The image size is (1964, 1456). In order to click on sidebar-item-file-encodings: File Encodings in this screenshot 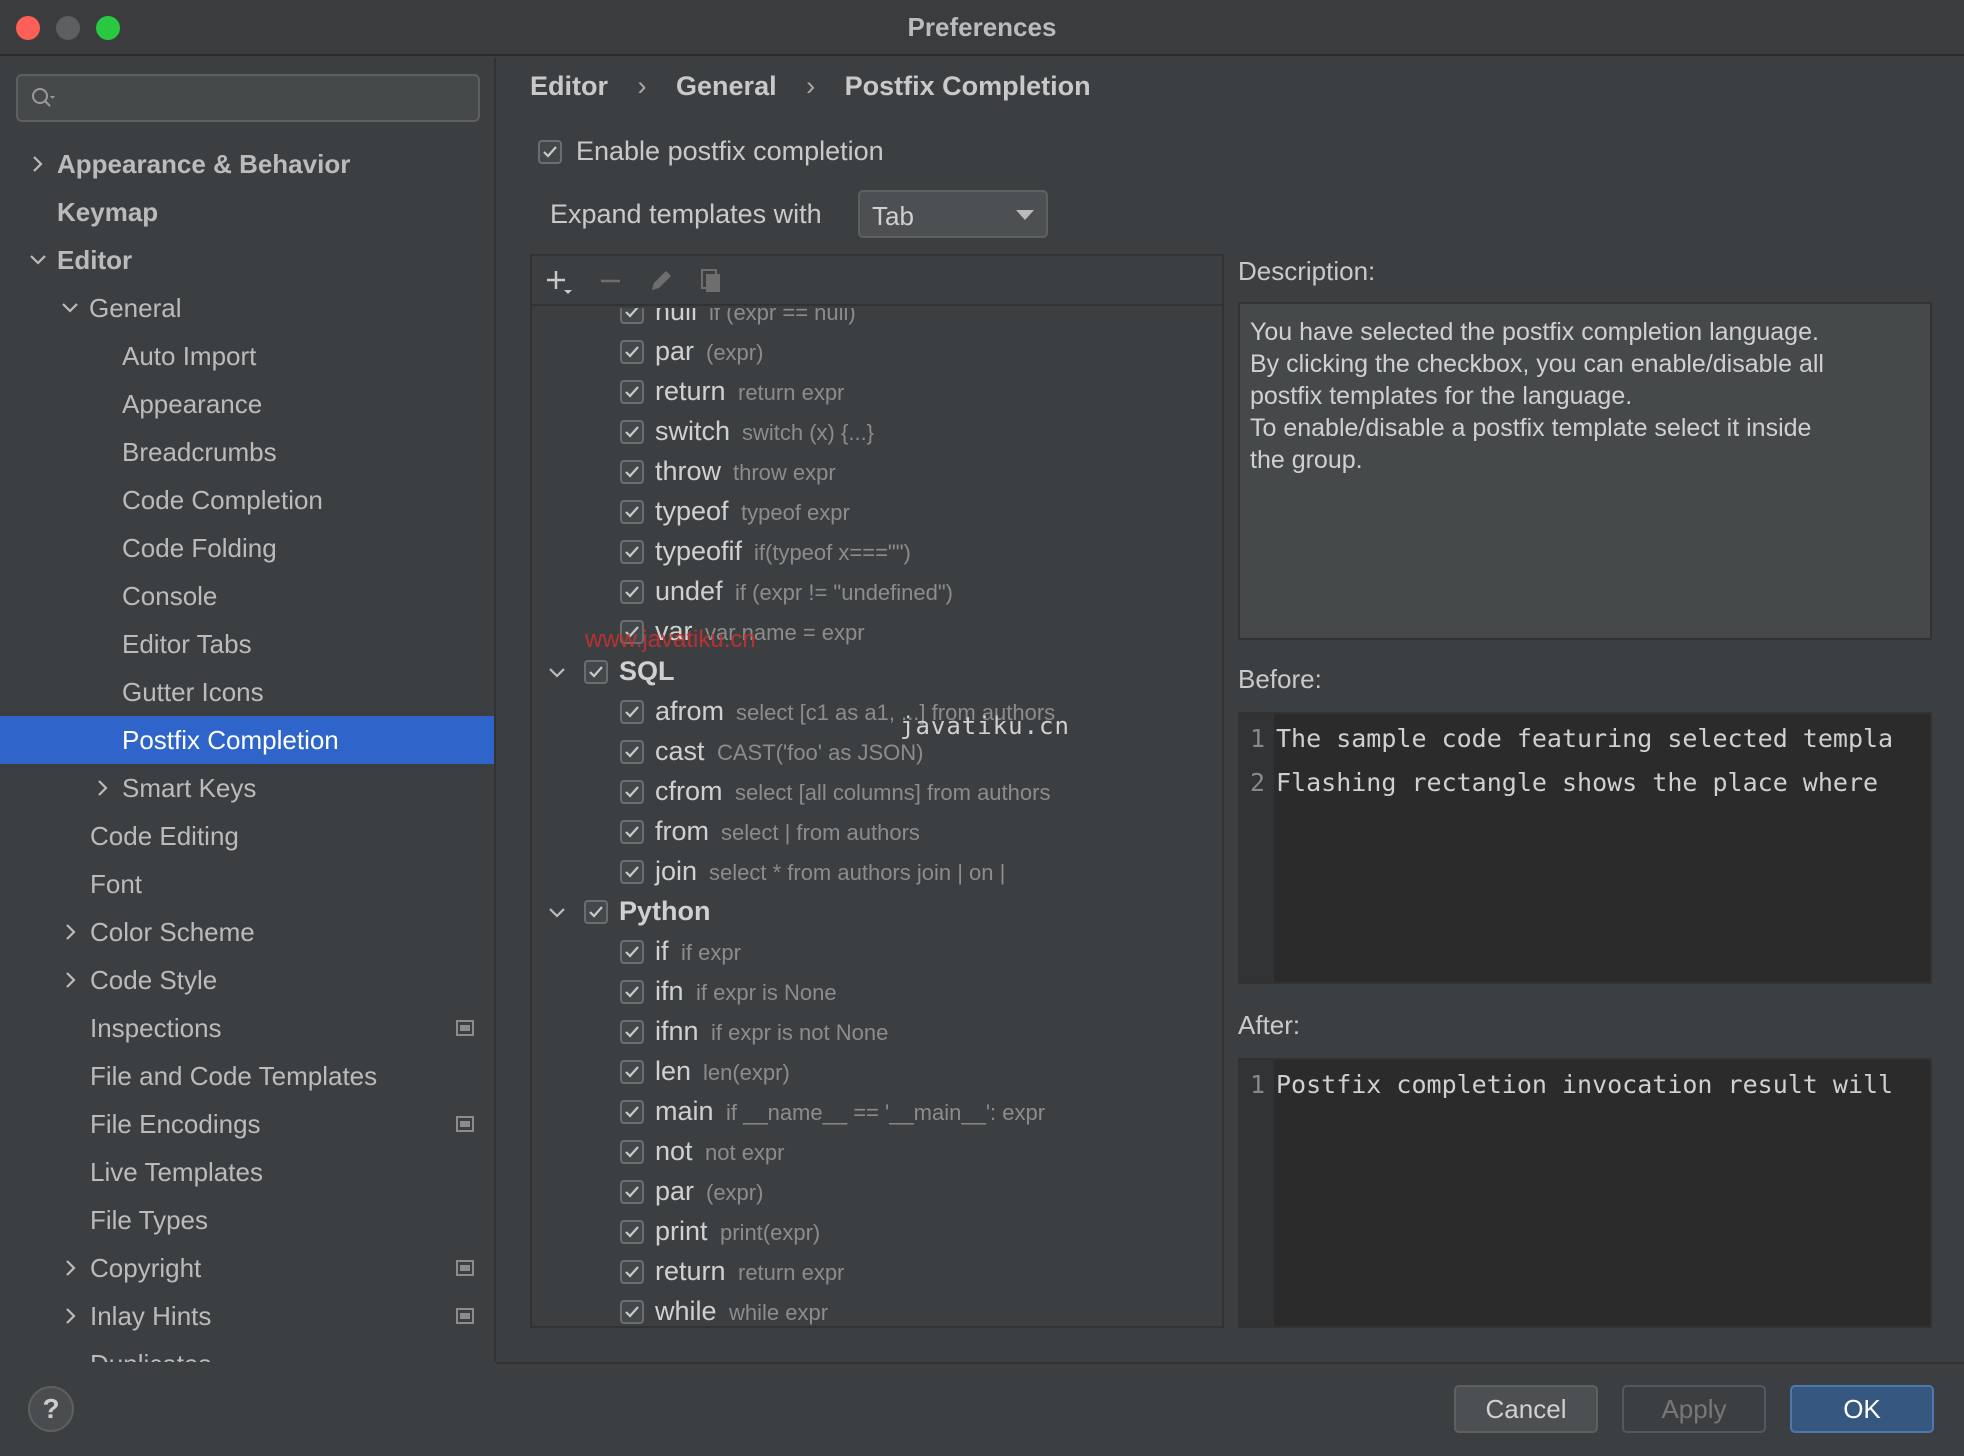, I will do `click(247, 1124)`.